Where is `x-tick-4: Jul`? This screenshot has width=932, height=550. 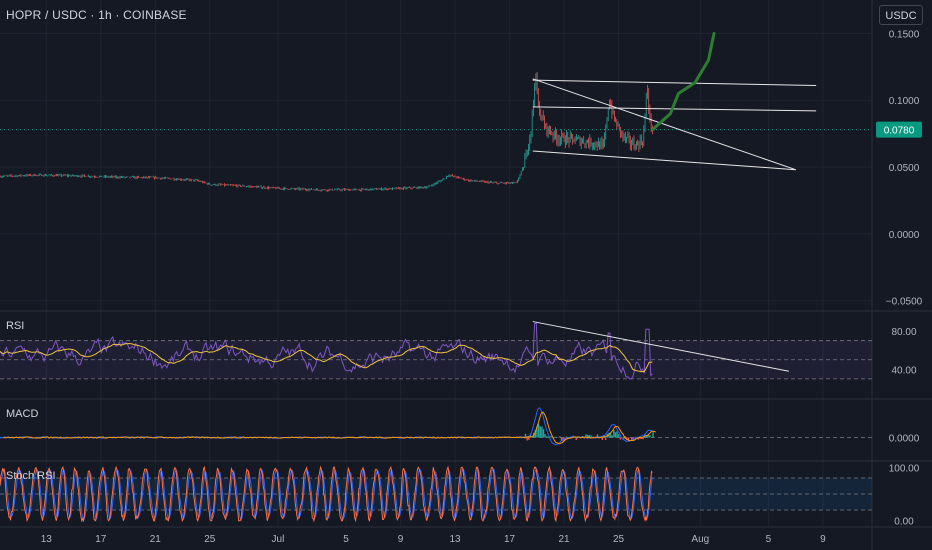
x-tick-4: Jul is located at coordinates (278, 539).